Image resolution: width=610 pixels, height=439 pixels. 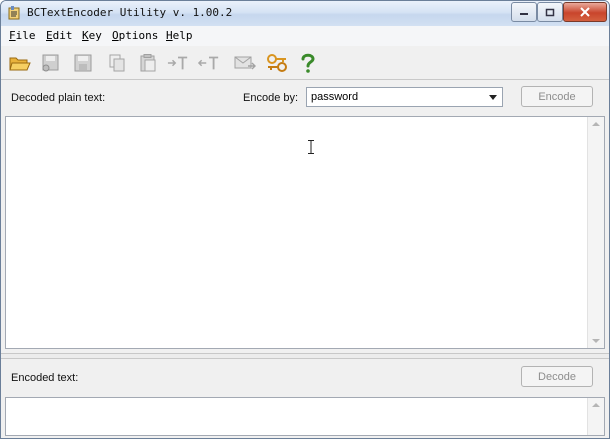 What do you see at coordinates (59, 35) in the screenshot?
I see `menu-edit: Edit` at bounding box center [59, 35].